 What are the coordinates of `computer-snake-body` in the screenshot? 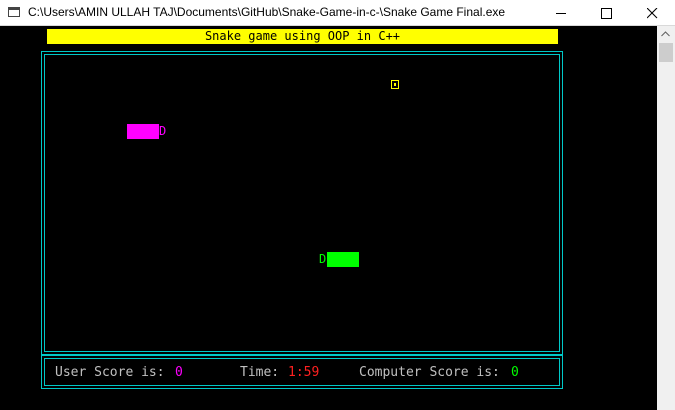 It's located at (343, 259).